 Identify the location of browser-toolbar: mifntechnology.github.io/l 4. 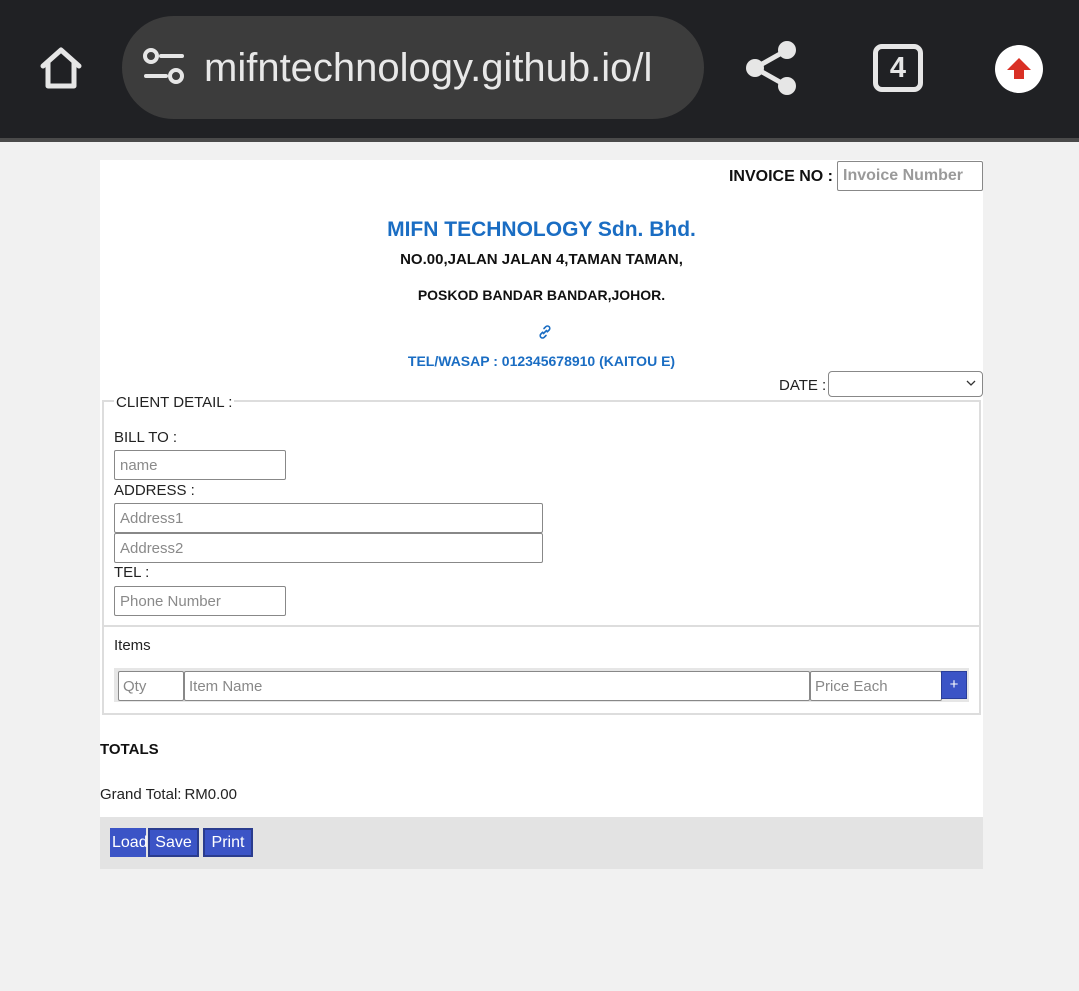
(539, 69).